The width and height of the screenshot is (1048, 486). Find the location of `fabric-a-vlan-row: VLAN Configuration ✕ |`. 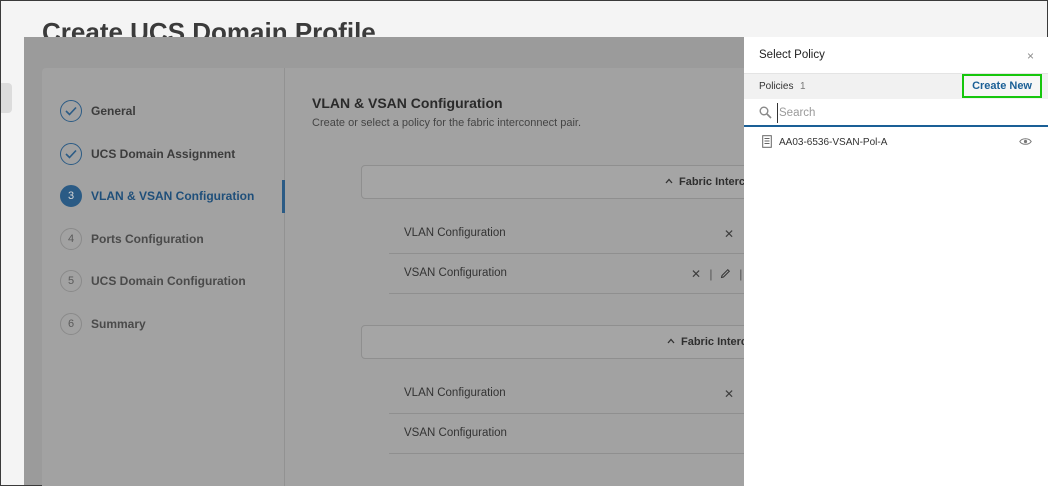

fabric-a-vlan-row: VLAN Configuration ✕ | is located at coordinates (575, 234).